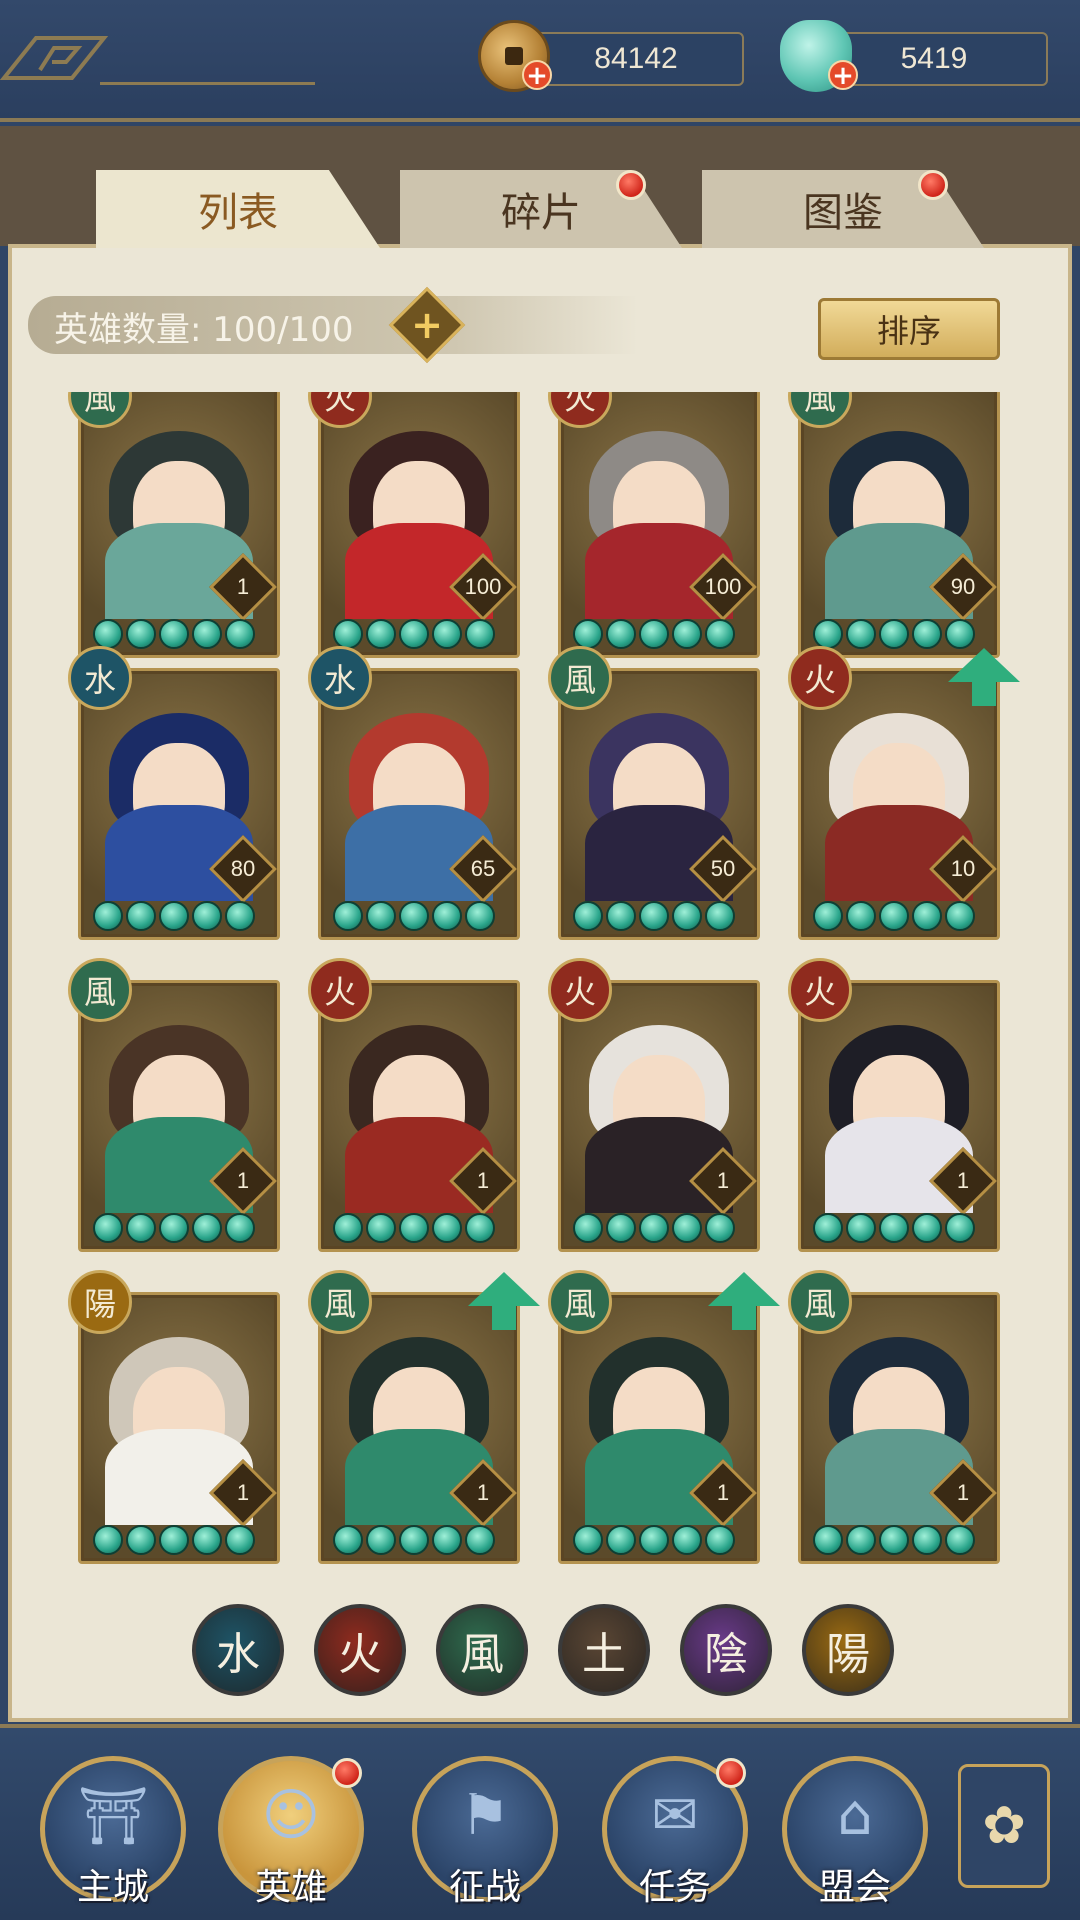 This screenshot has height=1920, width=1080. Describe the element at coordinates (899, 525) in the screenshot. I see `hero-card: 90` at that location.